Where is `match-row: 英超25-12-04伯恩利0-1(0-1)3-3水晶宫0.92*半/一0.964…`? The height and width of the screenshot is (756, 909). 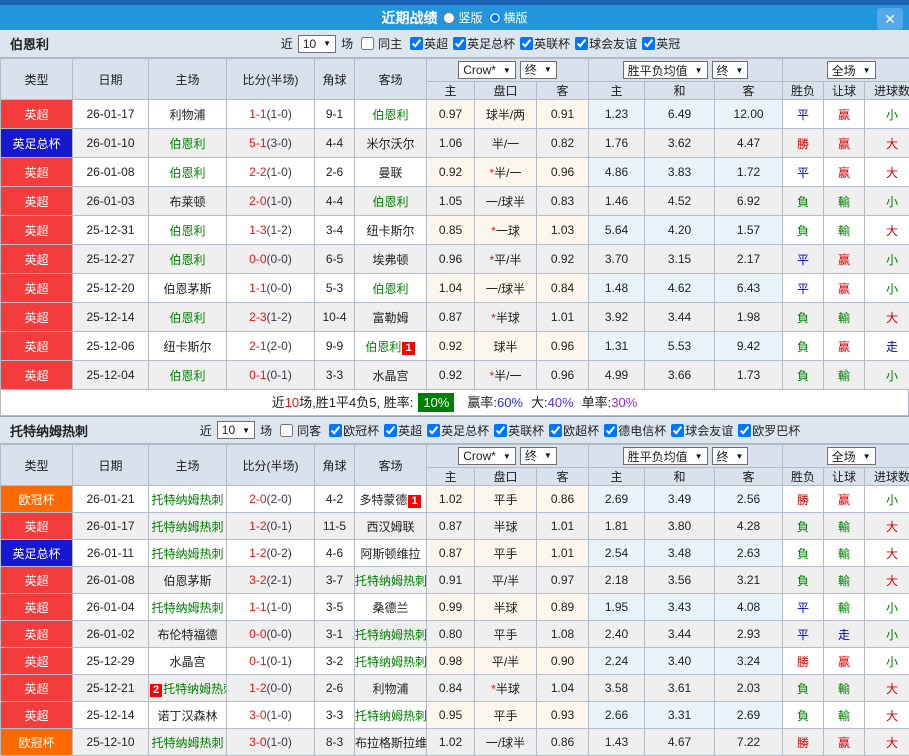
match-row: 英超25-12-04伯恩利0-1(0-1)3-3水晶宫0.92*半/一0.964… is located at coordinates (455, 375).